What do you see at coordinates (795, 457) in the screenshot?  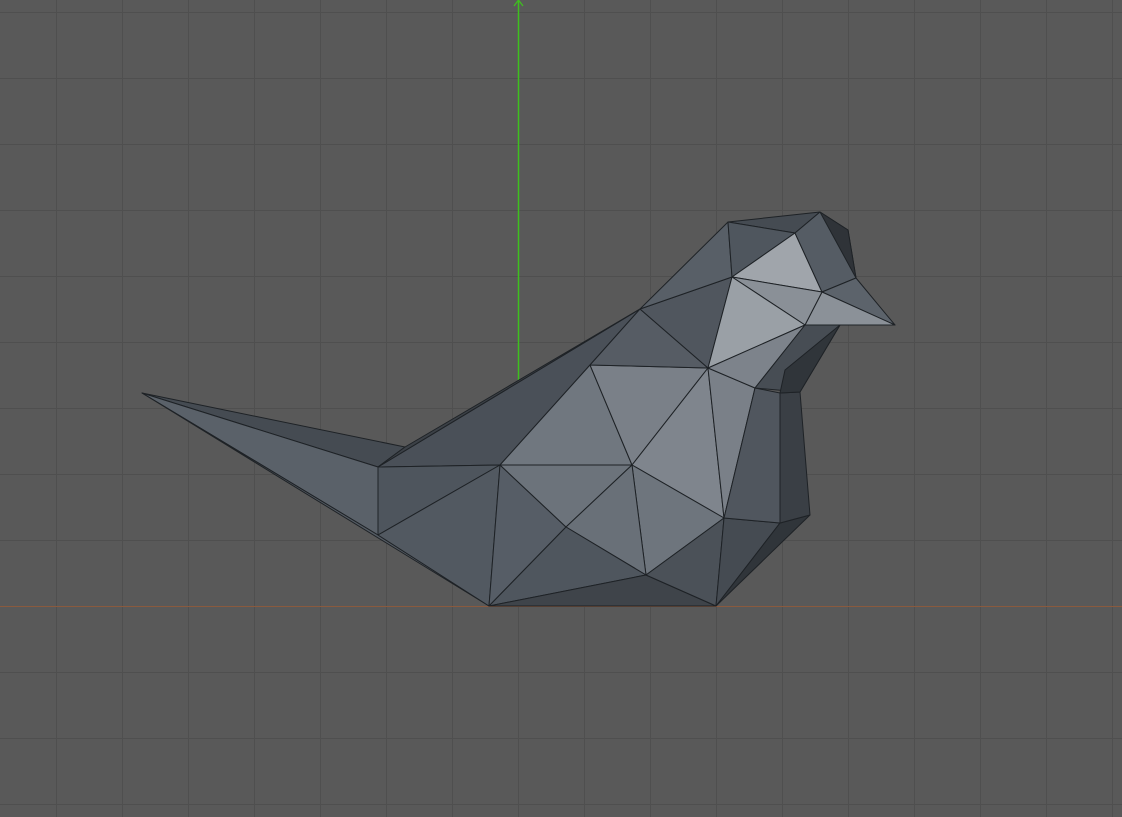 I see `mesh-face` at bounding box center [795, 457].